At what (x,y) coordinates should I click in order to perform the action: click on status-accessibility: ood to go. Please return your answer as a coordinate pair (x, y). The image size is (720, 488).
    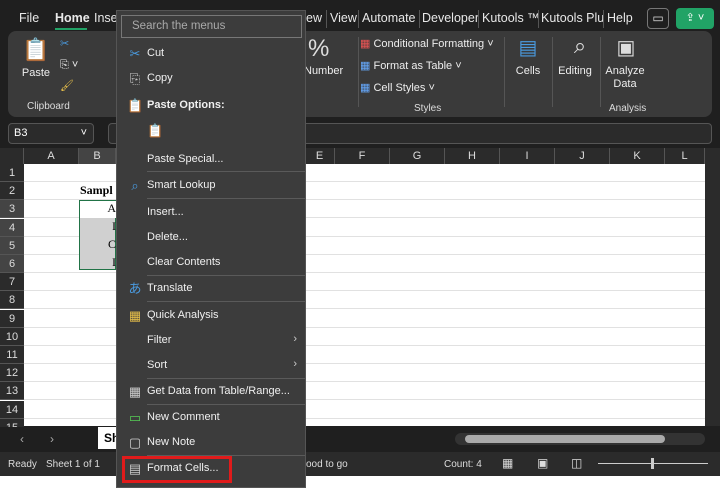
    Looking at the image, I should click on (327, 464).